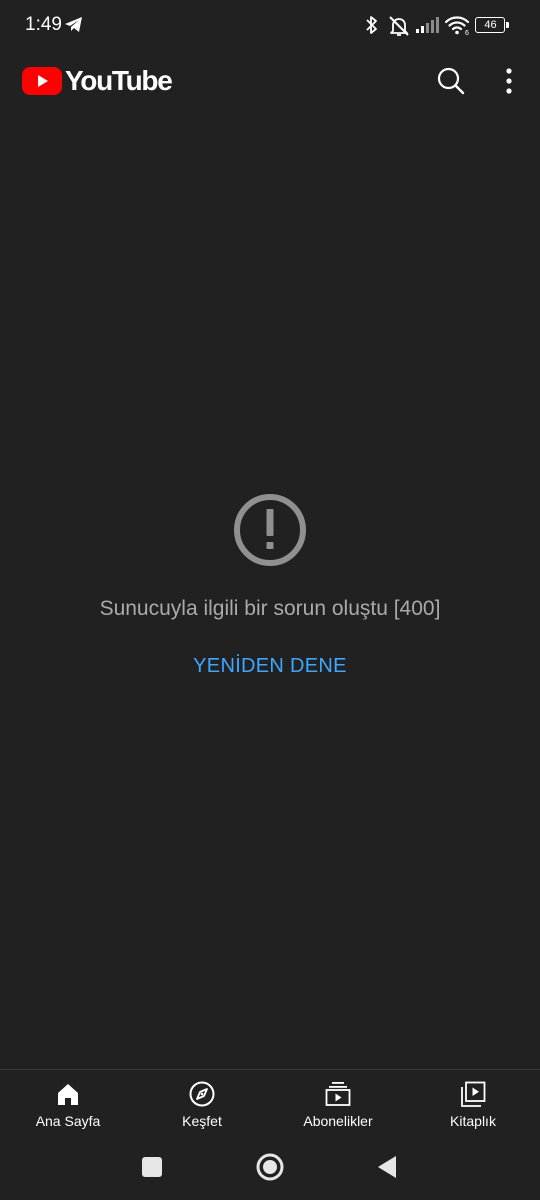 This screenshot has height=1200, width=540. Describe the element at coordinates (119, 80) in the screenshot. I see `youtube-wordmark: YouTube` at that location.